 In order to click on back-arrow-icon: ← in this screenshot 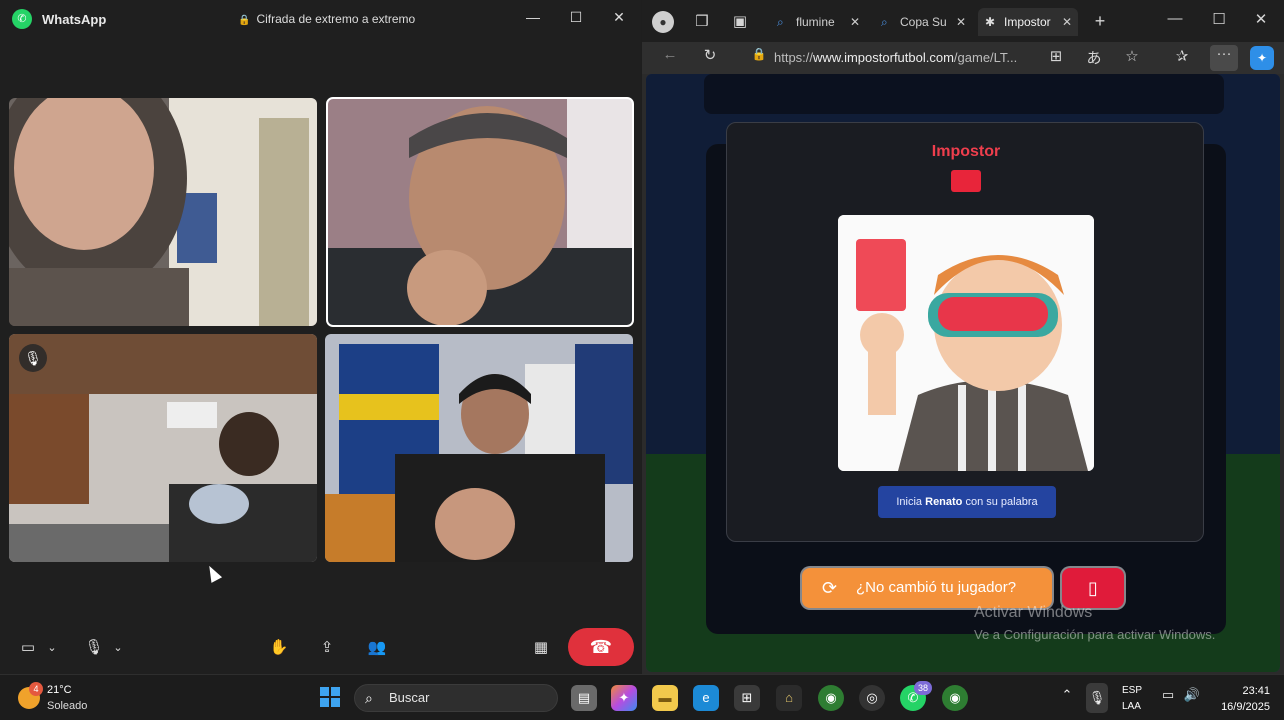, I will do `click(670, 54)`.